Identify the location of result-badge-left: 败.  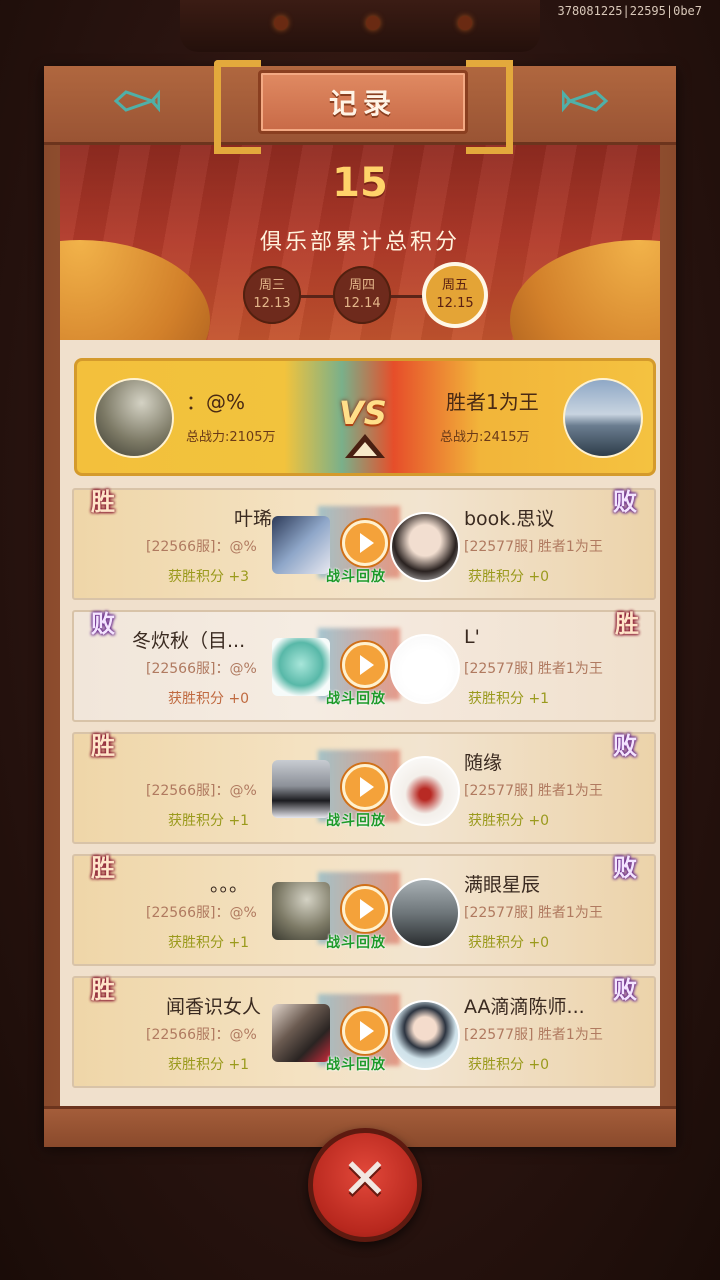
(103, 624).